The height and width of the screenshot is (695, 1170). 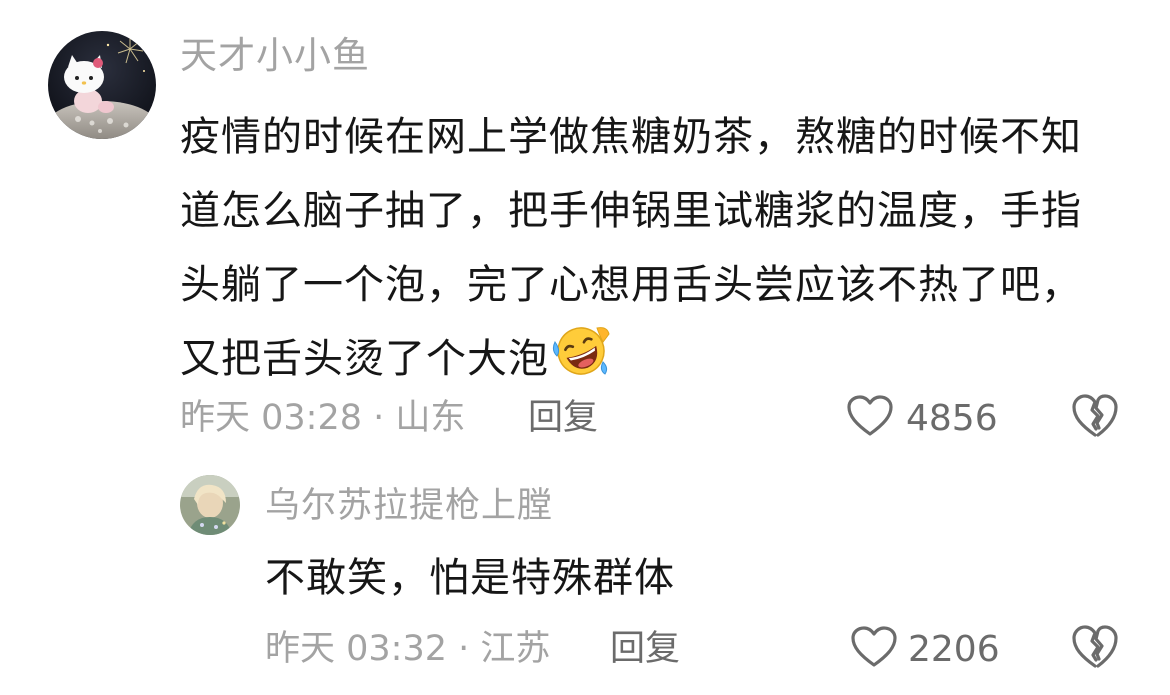 What do you see at coordinates (954, 649) in the screenshot?
I see `like-count: 2206` at bounding box center [954, 649].